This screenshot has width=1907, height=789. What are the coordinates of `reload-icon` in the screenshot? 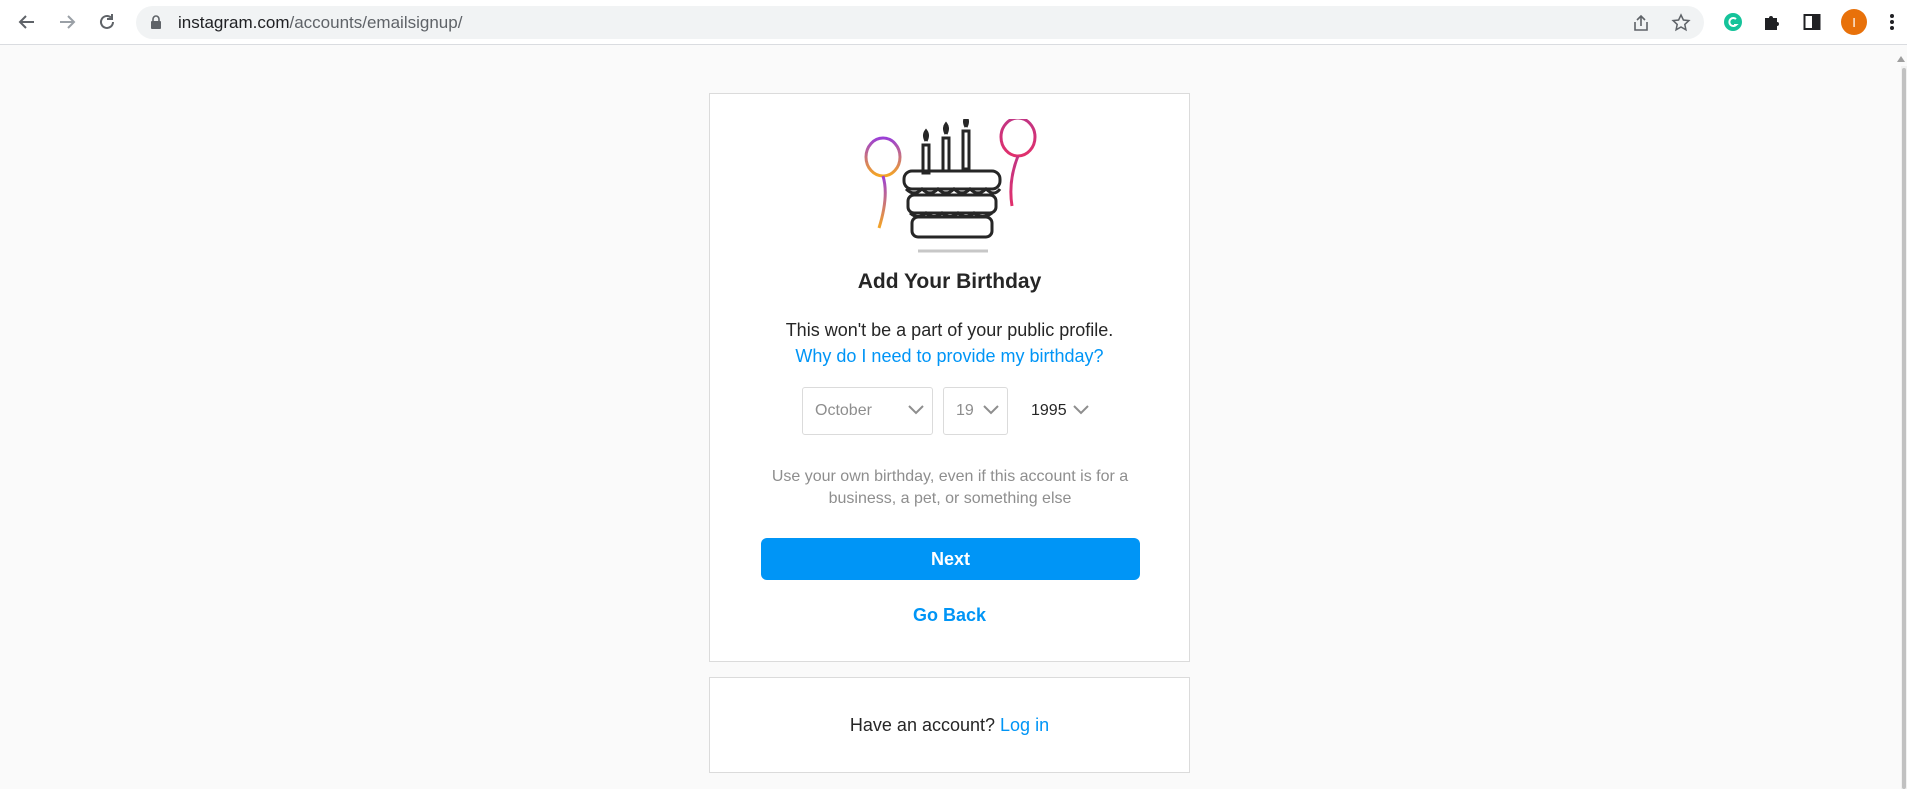 It's located at (107, 21).